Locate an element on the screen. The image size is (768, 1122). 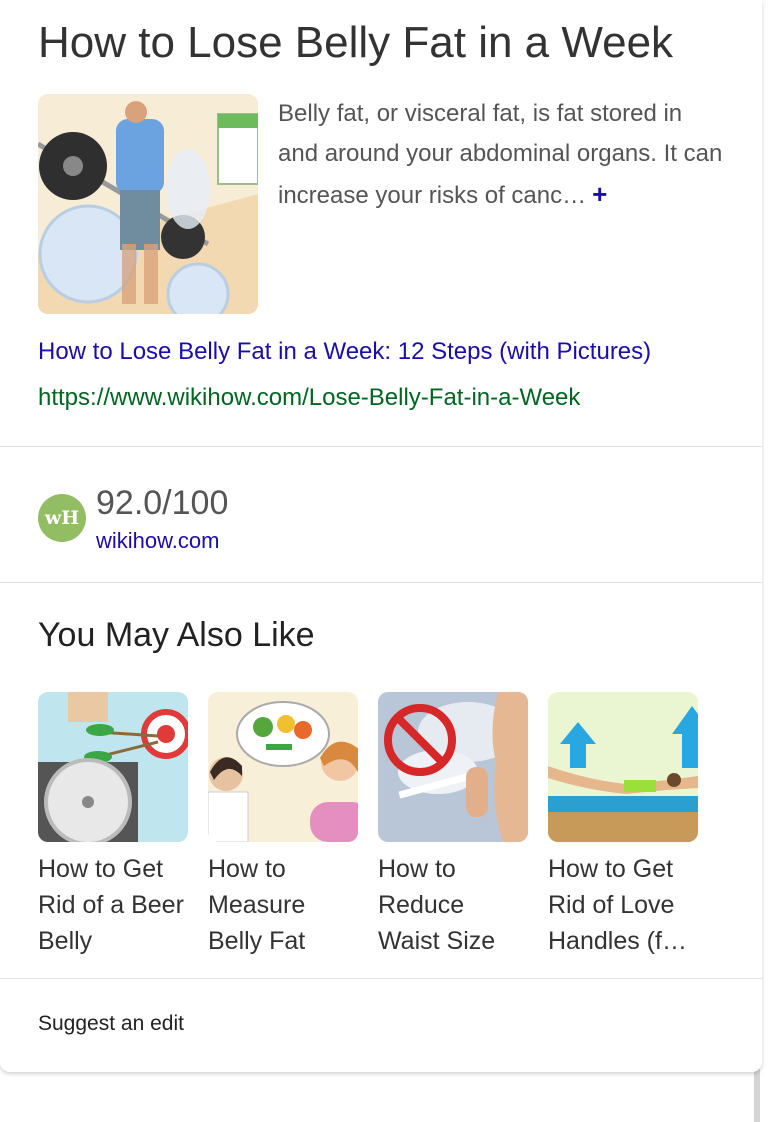
panel-title: How to Lose Belly Fat in a Week is located at coordinates (356, 42).